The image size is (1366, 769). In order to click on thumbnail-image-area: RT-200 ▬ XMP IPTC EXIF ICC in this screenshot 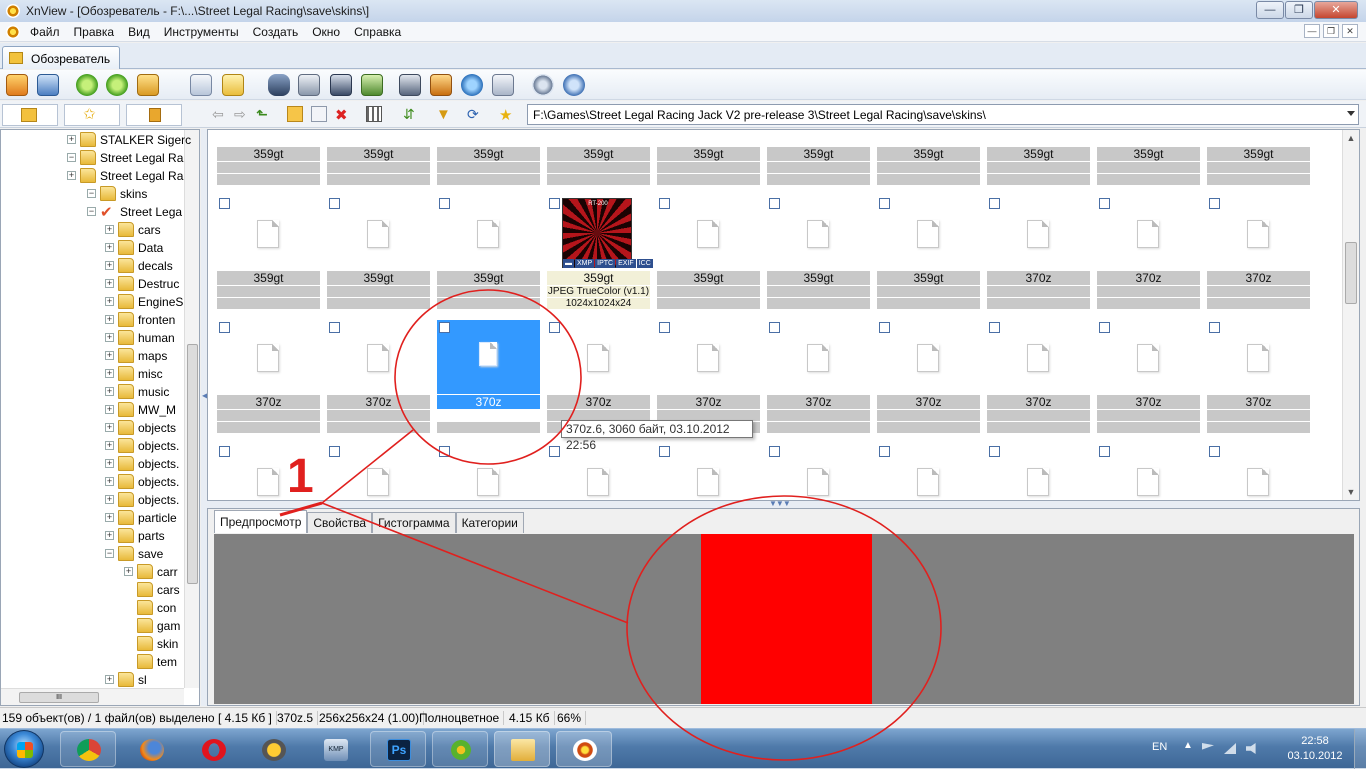, I will do `click(600, 235)`.